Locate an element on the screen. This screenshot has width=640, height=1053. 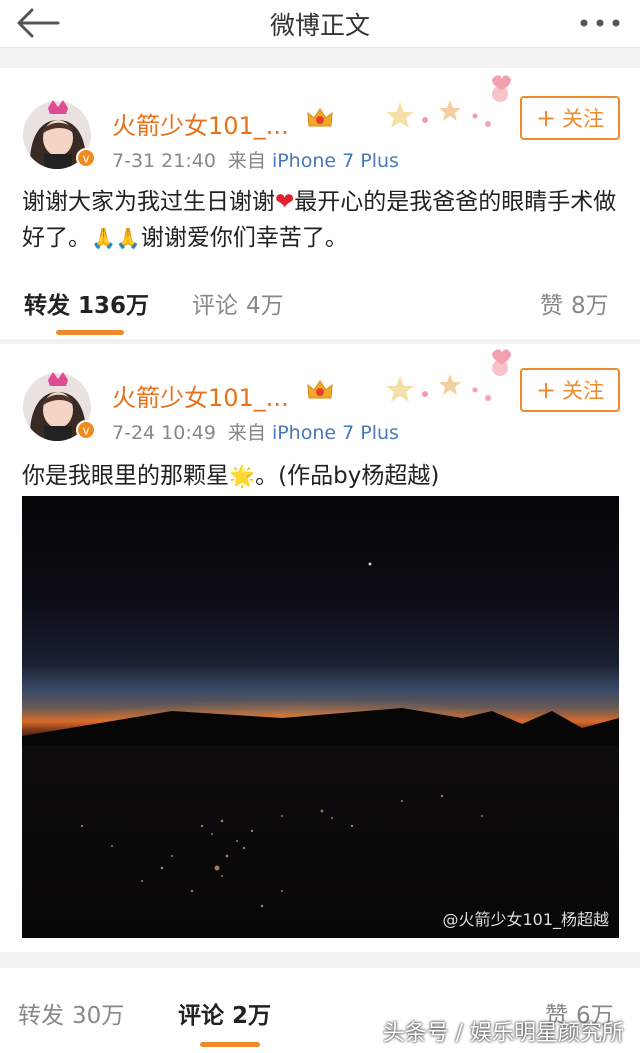
footer-watermark: 头条号 / 娱乐明星颜究所 is located at coordinates (503, 1033).